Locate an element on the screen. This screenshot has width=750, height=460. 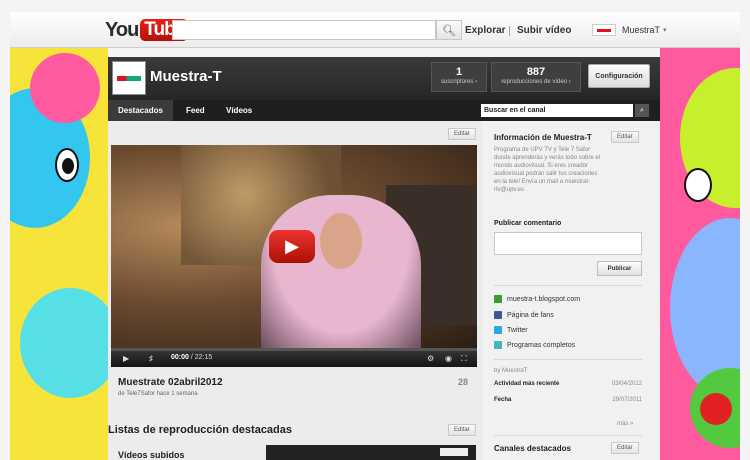
views-count: 887 is located at coordinates (536, 72).